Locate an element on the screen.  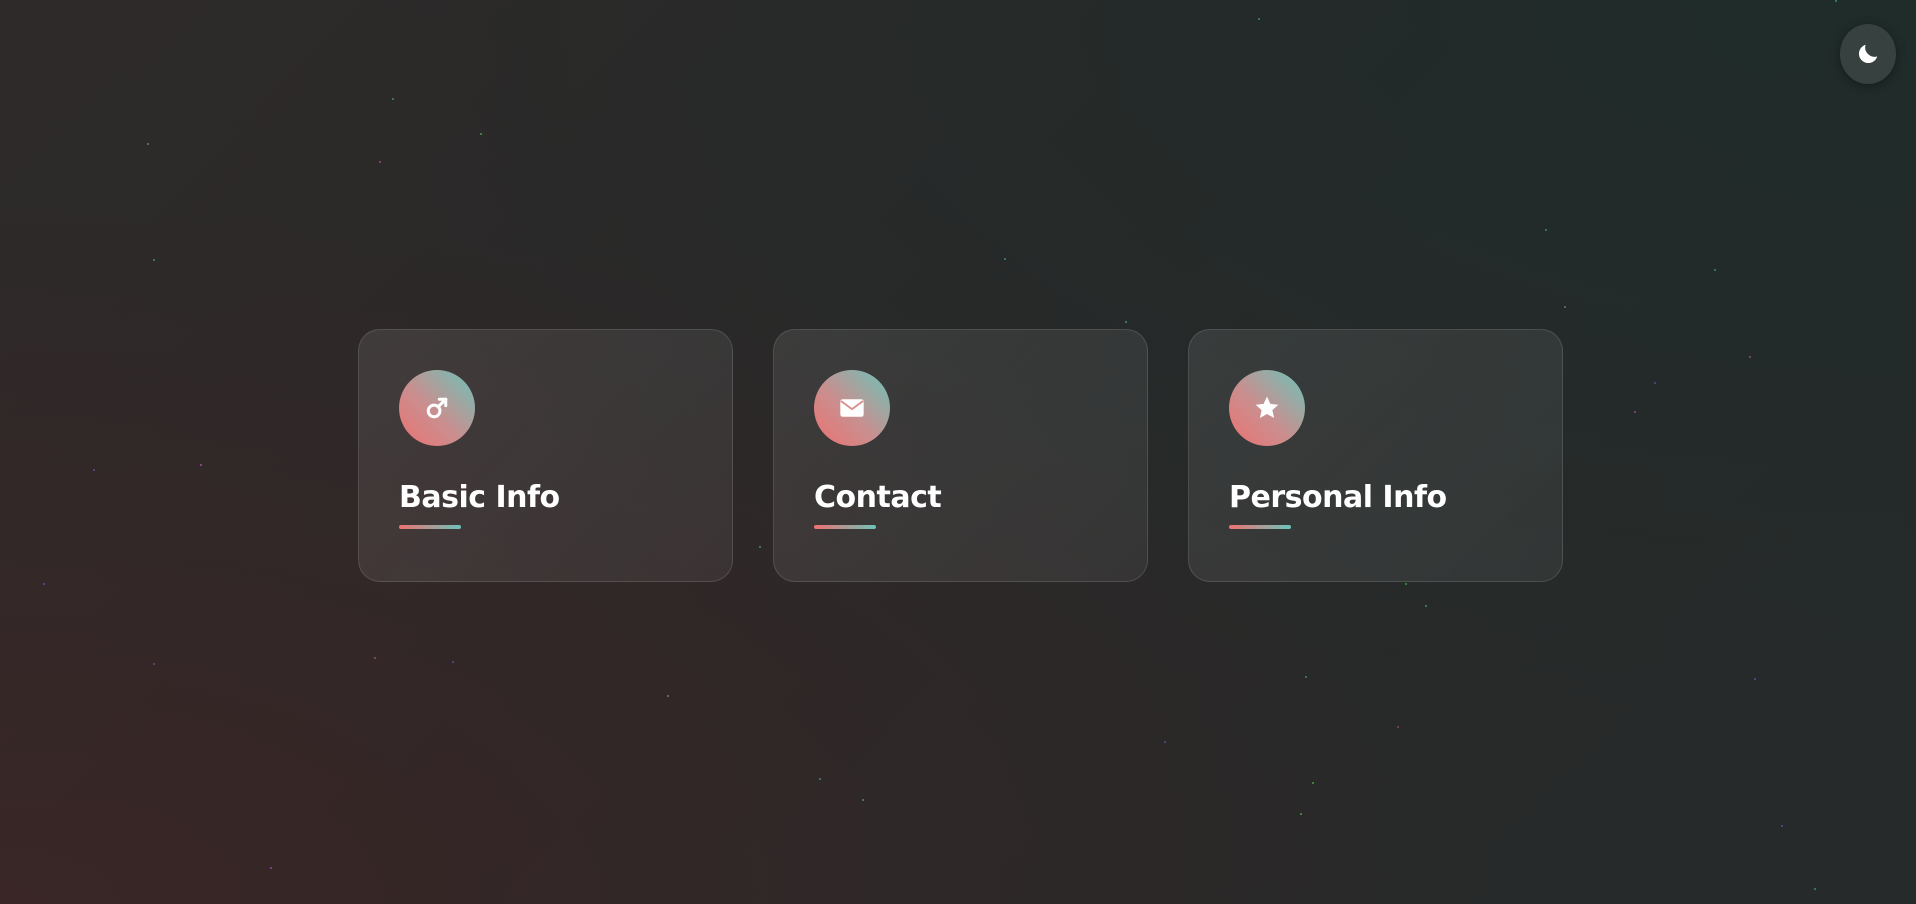
basic-info-card: Basic Info is located at coordinates (545, 455).